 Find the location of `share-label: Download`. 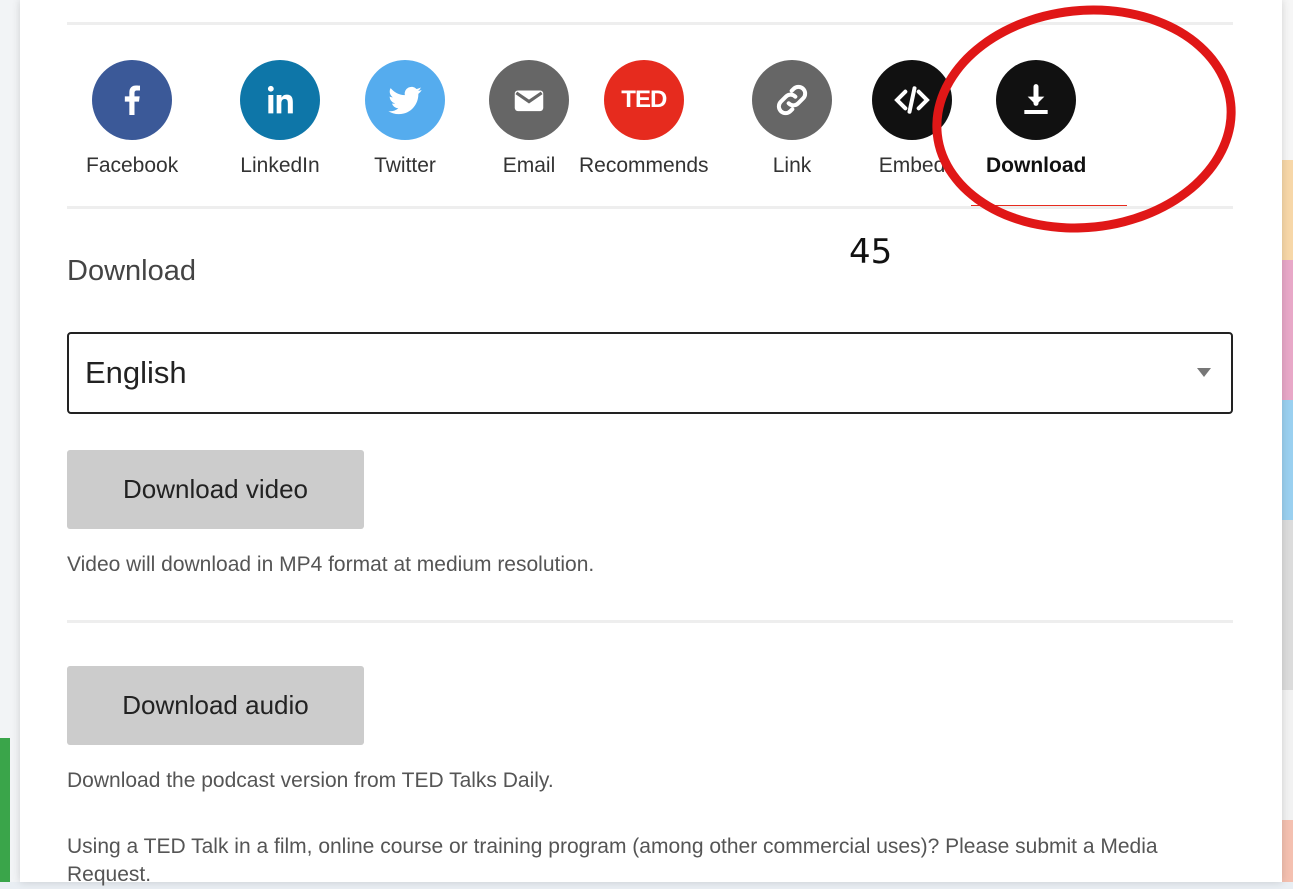

share-label: Download is located at coordinates (1036, 165).